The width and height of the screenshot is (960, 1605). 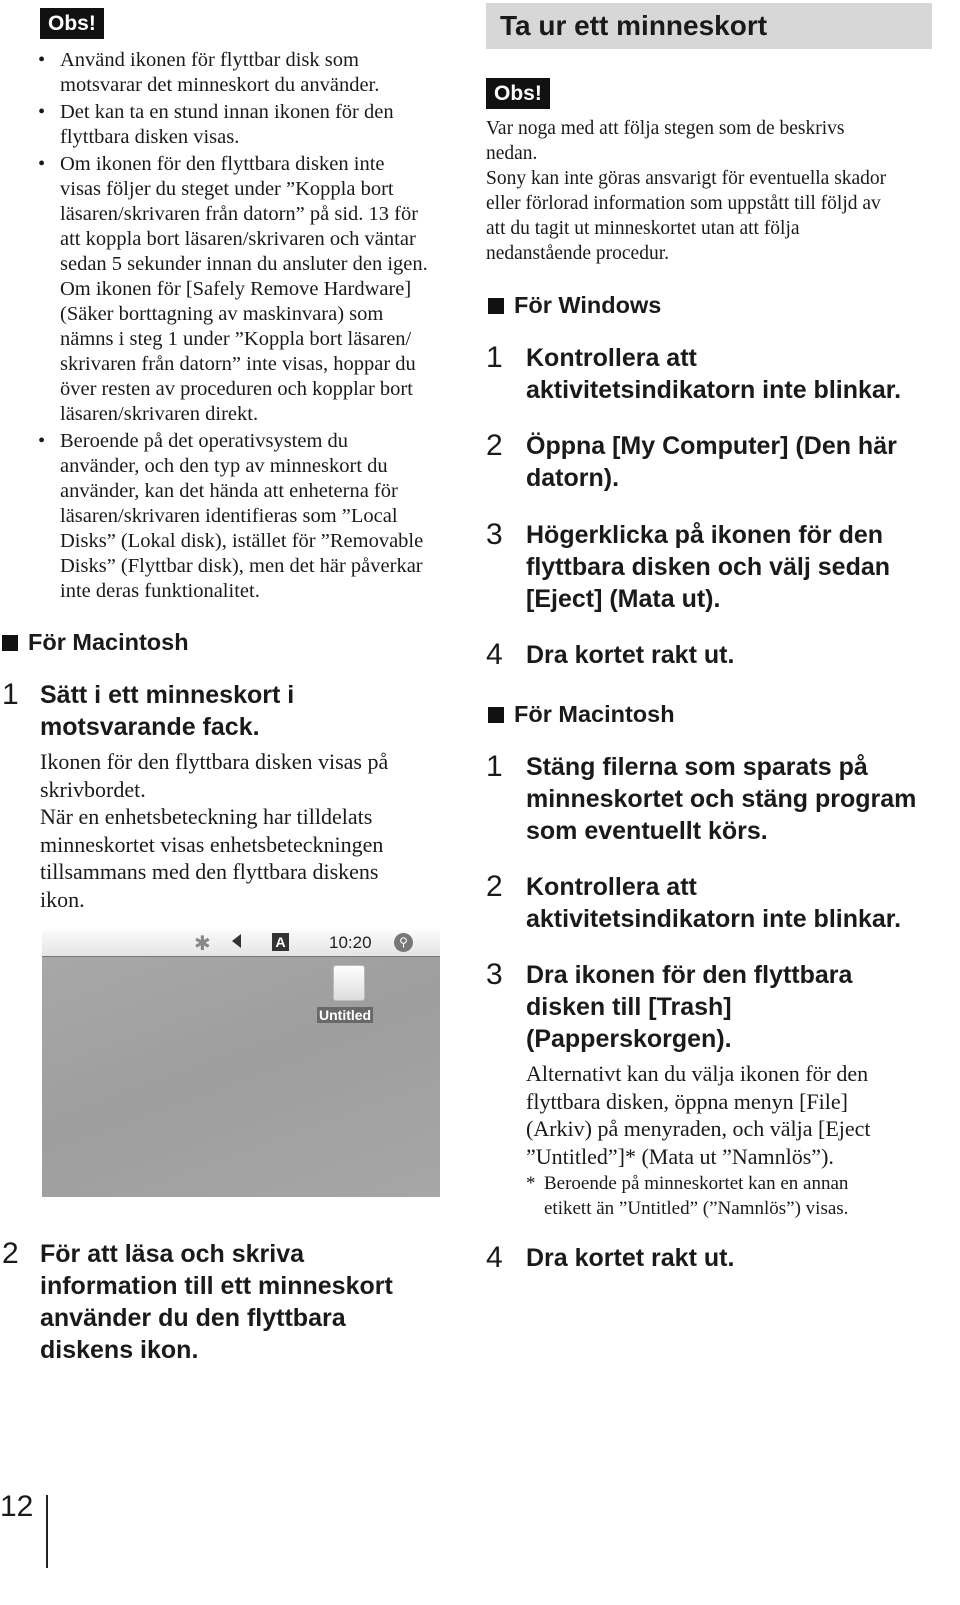 What do you see at coordinates (62, 899) in the screenshot?
I see `text-line: ikon.` at bounding box center [62, 899].